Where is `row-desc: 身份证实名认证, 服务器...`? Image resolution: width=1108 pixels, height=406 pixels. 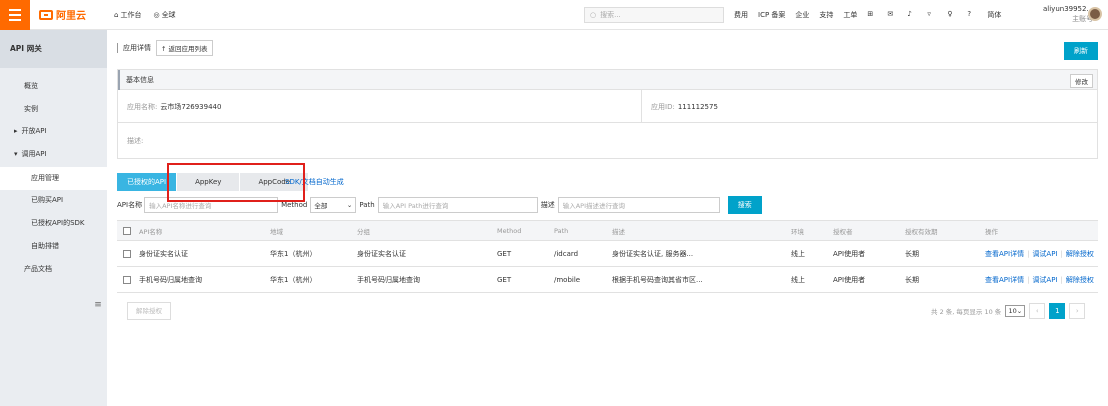 row-desc: 身份证实名认证, 服务器... is located at coordinates (653, 253).